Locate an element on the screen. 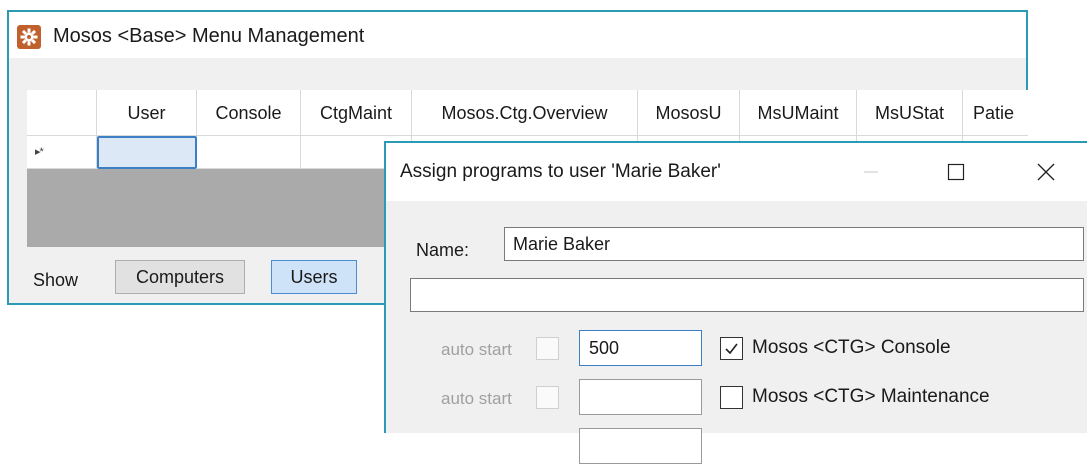  program-label: Mosos <CTG> Console is located at coordinates (851, 347).